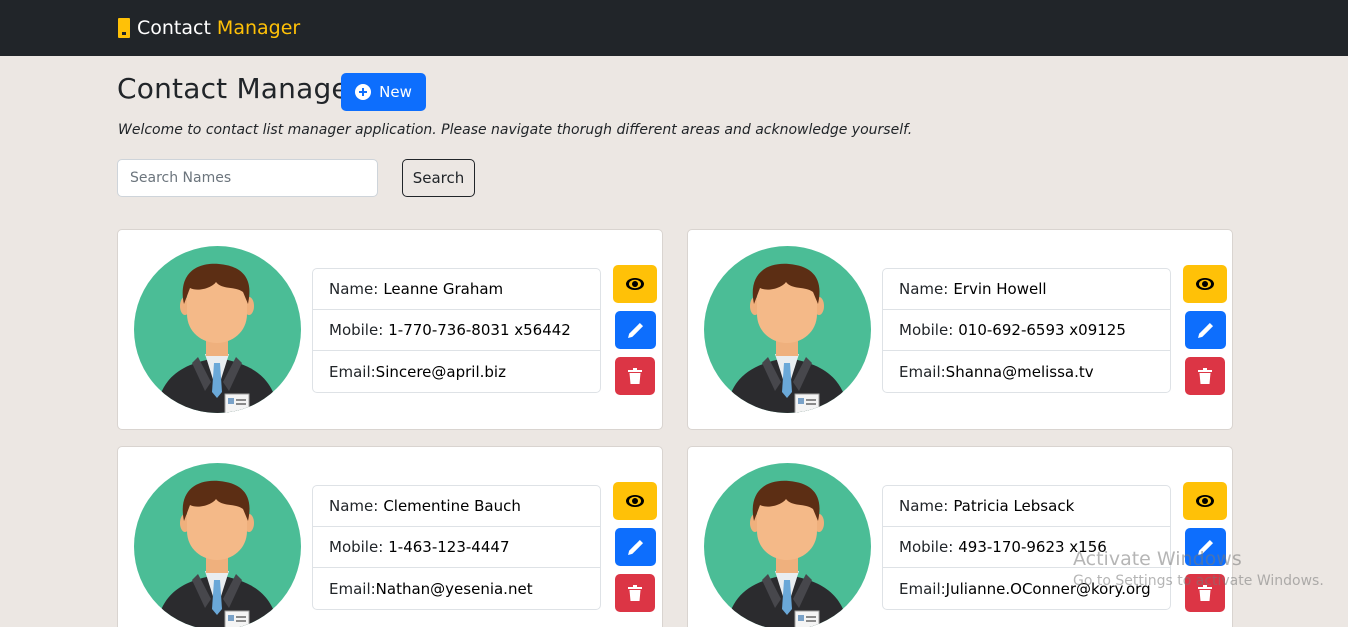 Image resolution: width=1348 pixels, height=627 pixels. I want to click on contact-name-row: Name: Clementine Bauch, so click(456, 506).